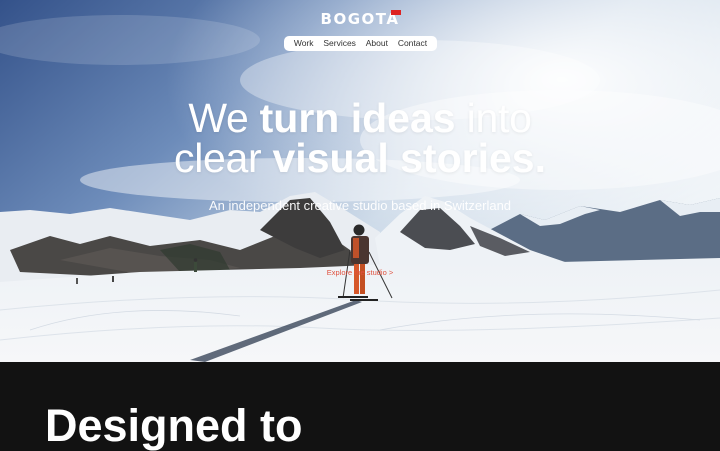 This screenshot has width=720, height=451. I want to click on brand-logo: BOGOTA, so click(360, 19).